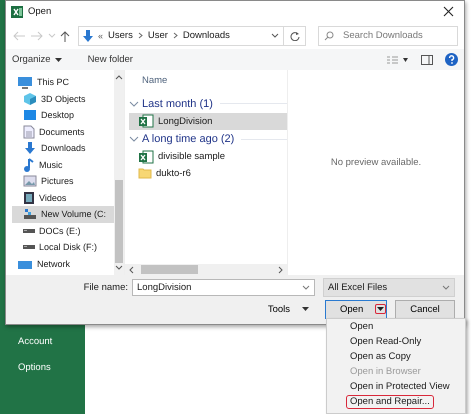 This screenshot has height=414, width=474. I want to click on nav-item: DOCs (E:), so click(63, 230).